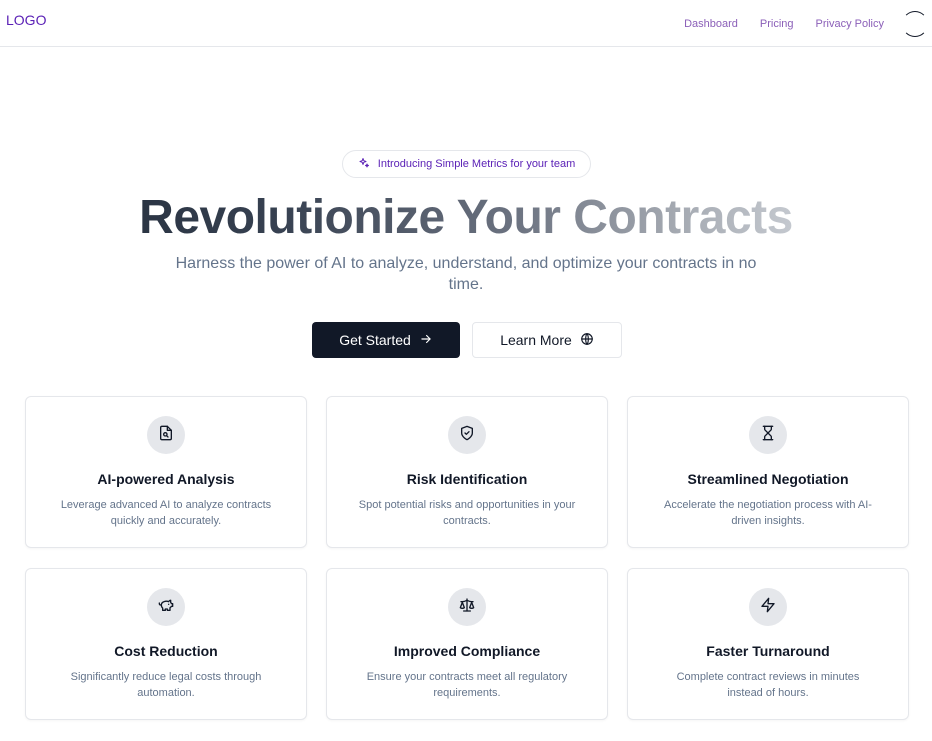 This screenshot has width=932, height=741. I want to click on shield-check-icon, so click(467, 435).